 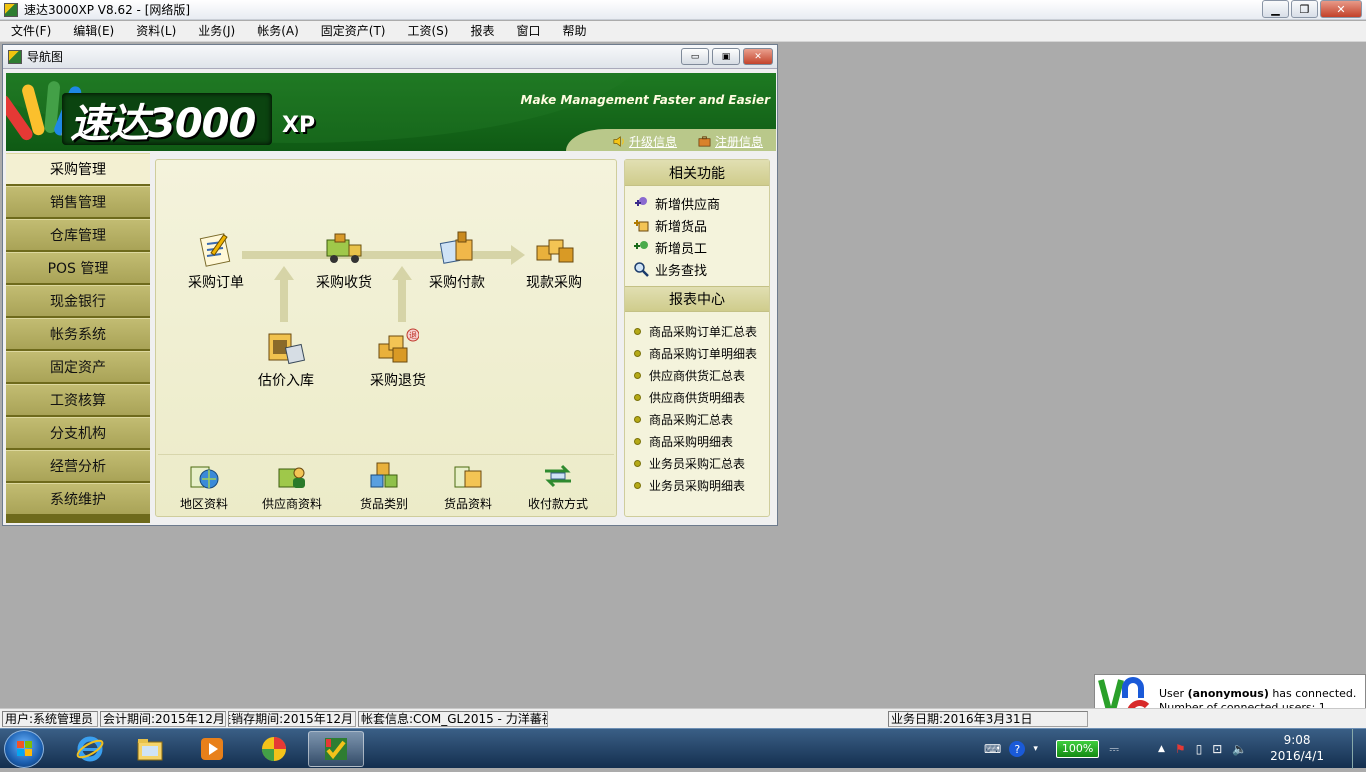 What do you see at coordinates (697, 397) in the screenshot?
I see `report-link: 供应商供货明细表` at bounding box center [697, 397].